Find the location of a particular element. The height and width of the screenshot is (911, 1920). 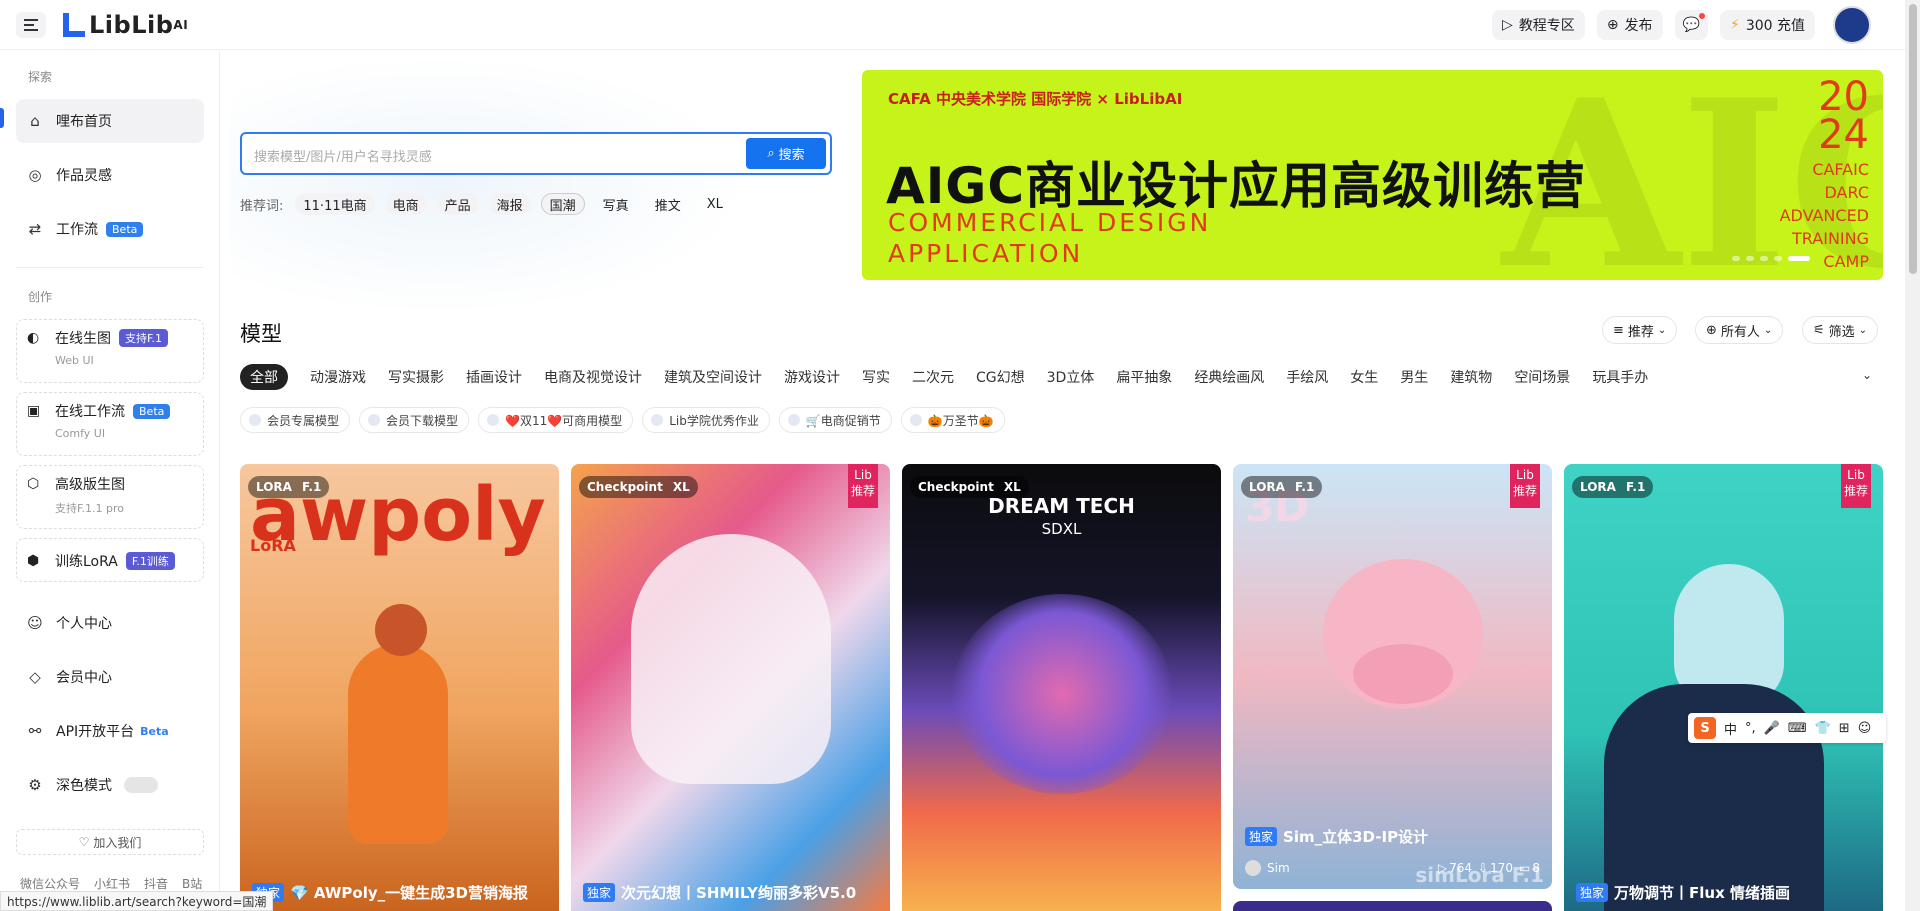

model-card-next is located at coordinates (1392, 906).